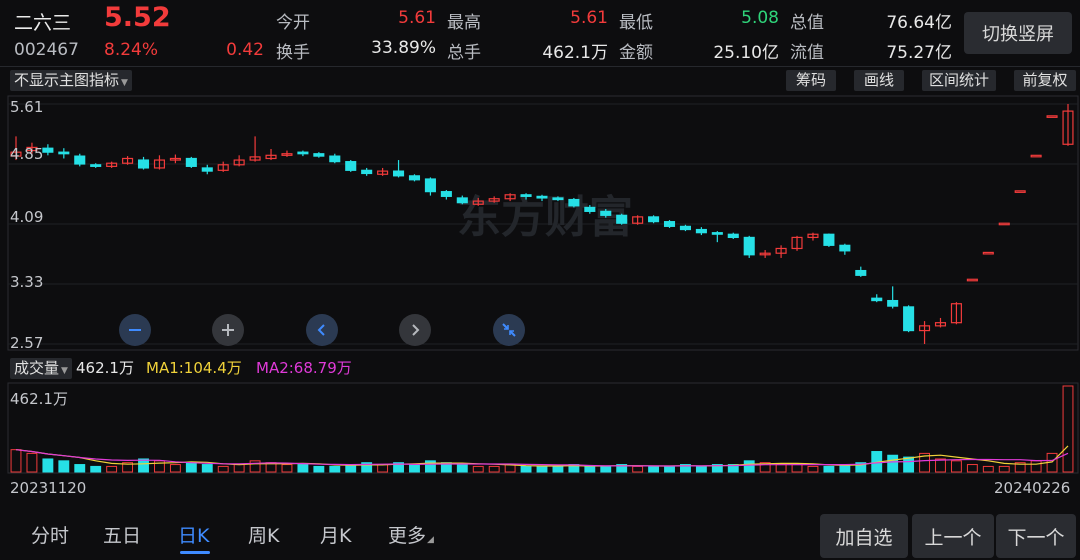 The width and height of the screenshot is (1080, 560). Describe the element at coordinates (245, 50) in the screenshot. I see `change-amount: 0.42` at that location.